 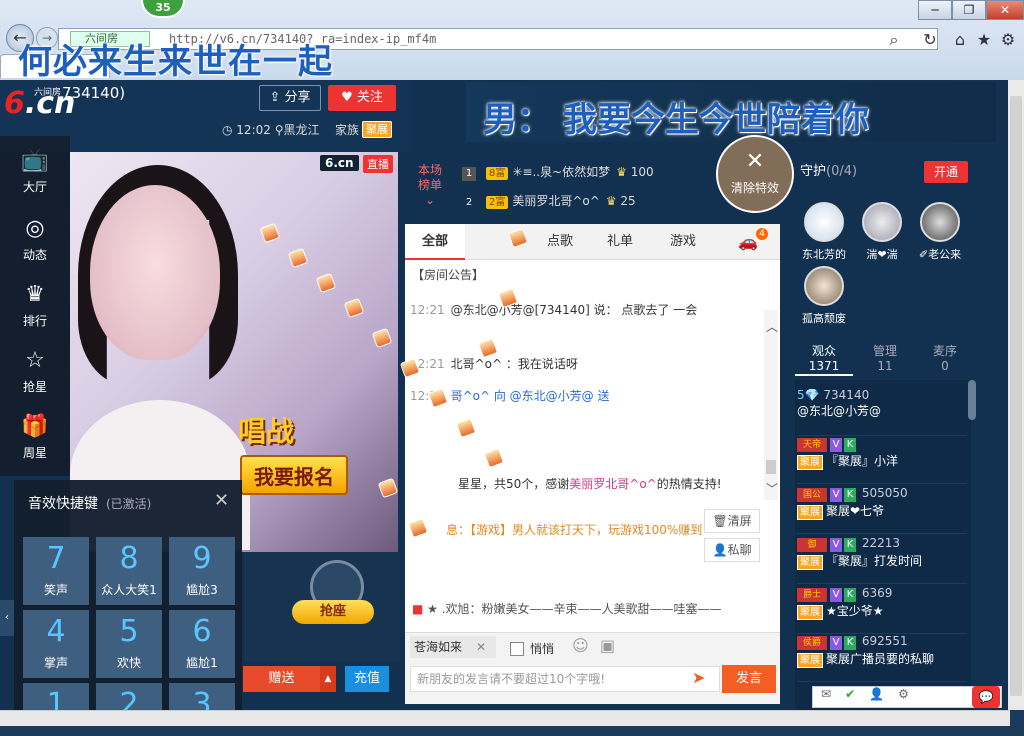 What do you see at coordinates (960, 39) in the screenshot?
I see `home-icon: ⌂` at bounding box center [960, 39].